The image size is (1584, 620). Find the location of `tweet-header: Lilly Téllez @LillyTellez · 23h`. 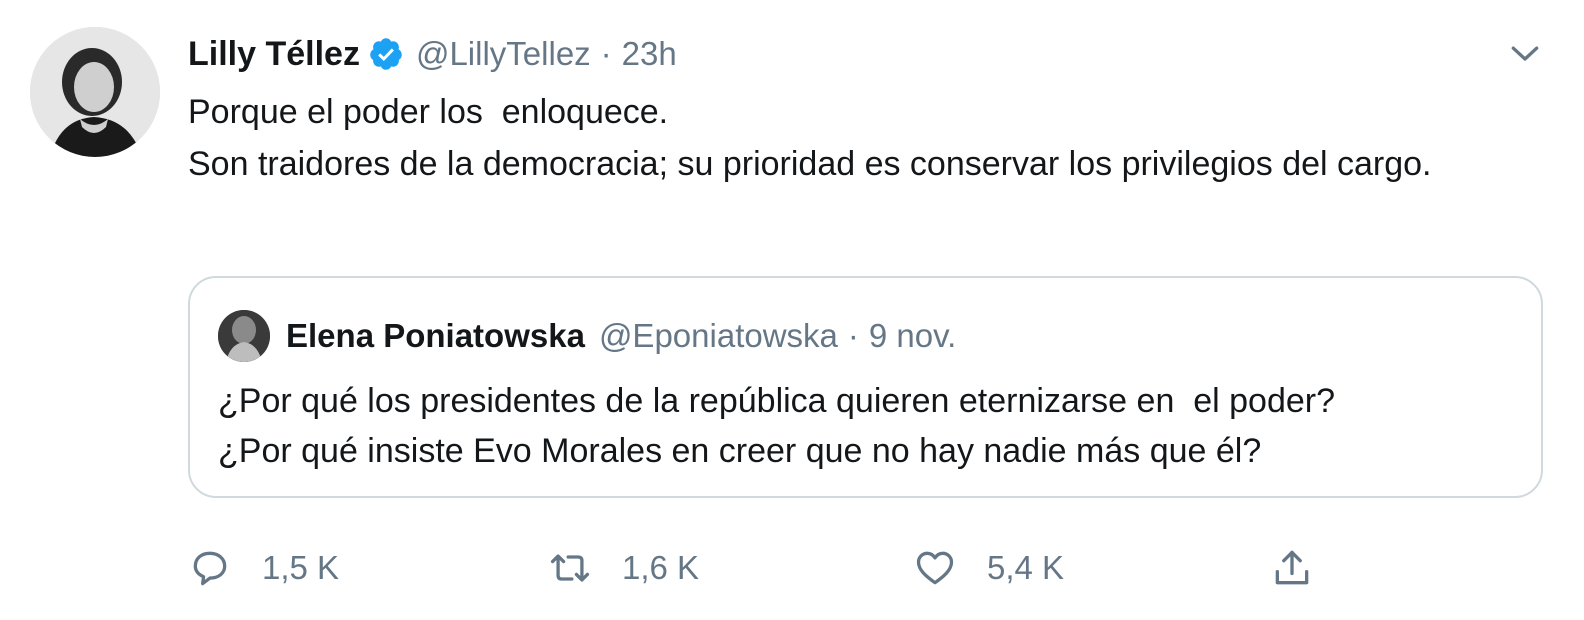

tweet-header: Lilly Téllez @LillyTellez · 23h is located at coordinates (432, 54).